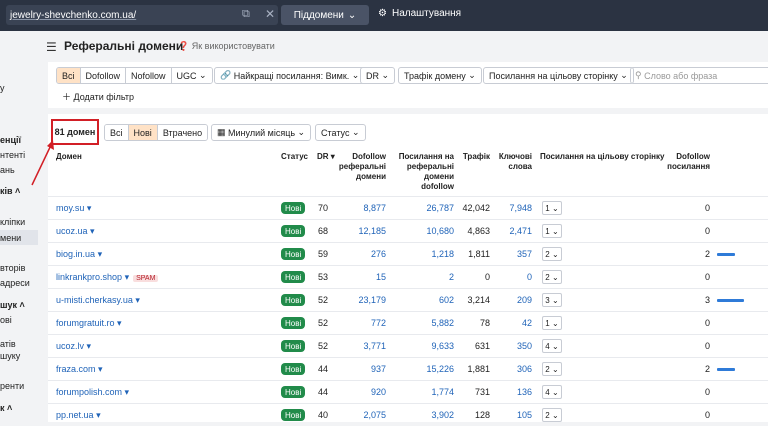 The image size is (768, 426). What do you see at coordinates (513, 162) in the screenshot?
I see `col-keywords: Ключові слова` at bounding box center [513, 162].